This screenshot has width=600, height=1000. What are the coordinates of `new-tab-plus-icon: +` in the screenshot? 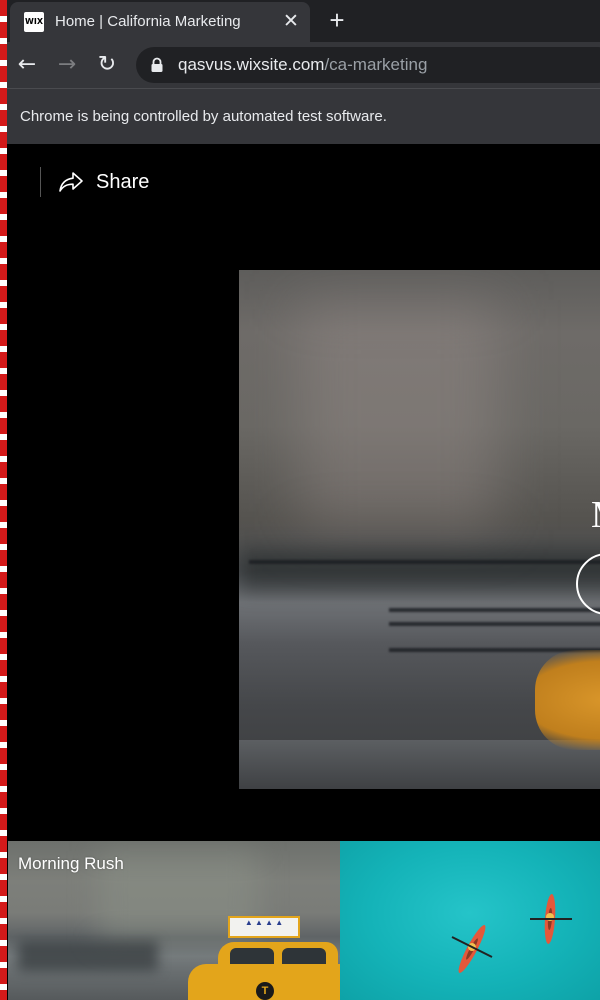 It's located at (337, 20).